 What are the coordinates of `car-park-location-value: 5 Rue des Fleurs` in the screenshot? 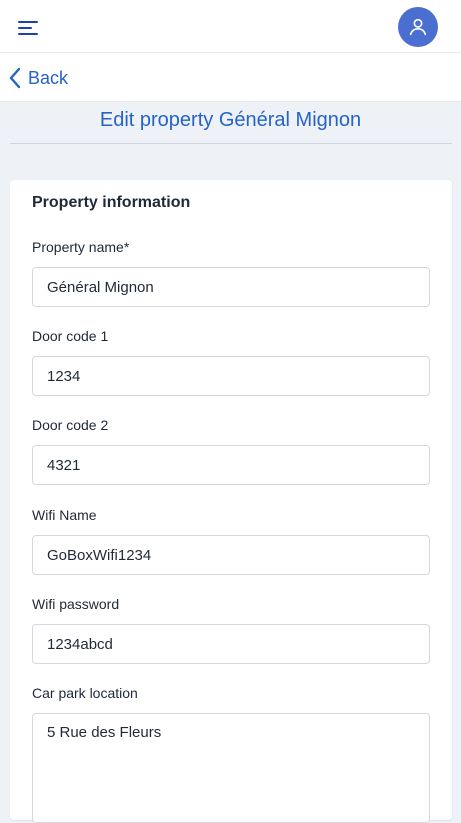 It's located at (104, 732).